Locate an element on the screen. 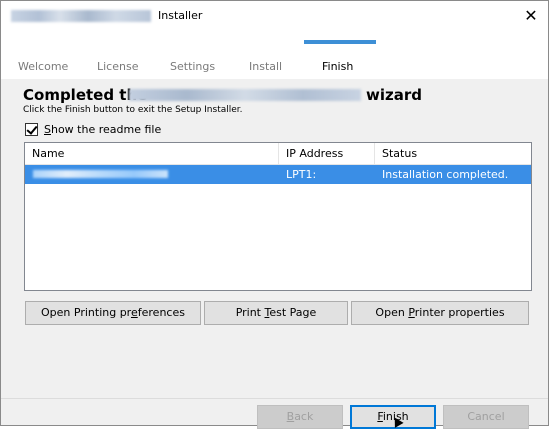 The height and width of the screenshot is (429, 549). print-test-page-button: Print Test Page is located at coordinates (276, 313).